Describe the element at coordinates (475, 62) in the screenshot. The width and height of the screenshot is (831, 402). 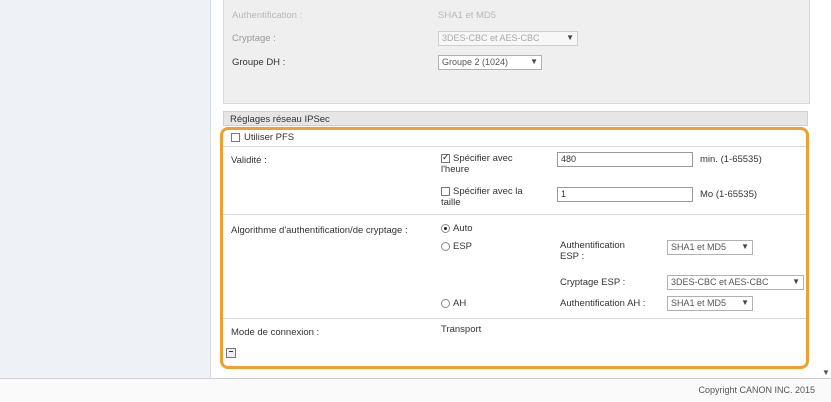
I see `dh-group-select-value: Groupe 2 (1024)` at that location.